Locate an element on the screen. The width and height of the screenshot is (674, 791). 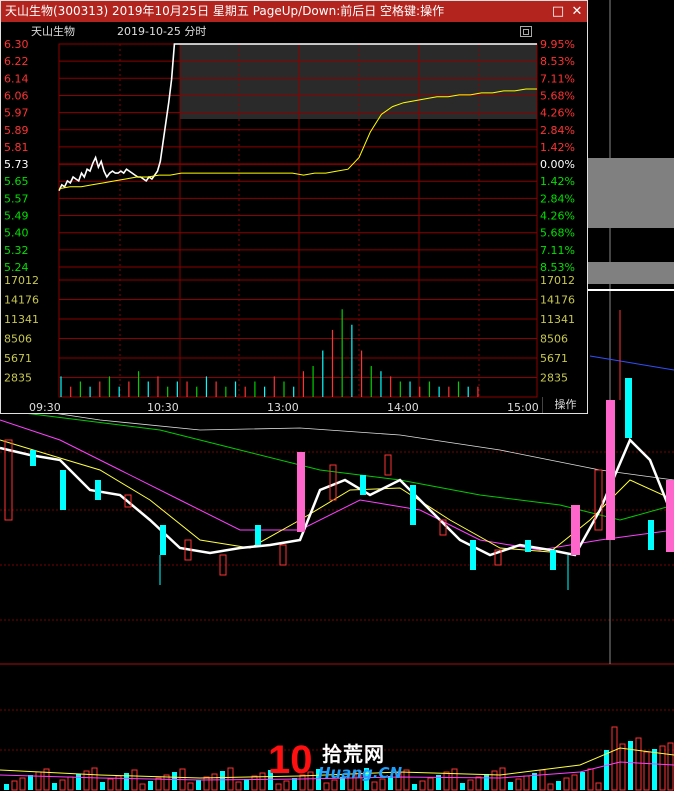
price-tick-label: 6.14 is located at coordinates (16, 78).